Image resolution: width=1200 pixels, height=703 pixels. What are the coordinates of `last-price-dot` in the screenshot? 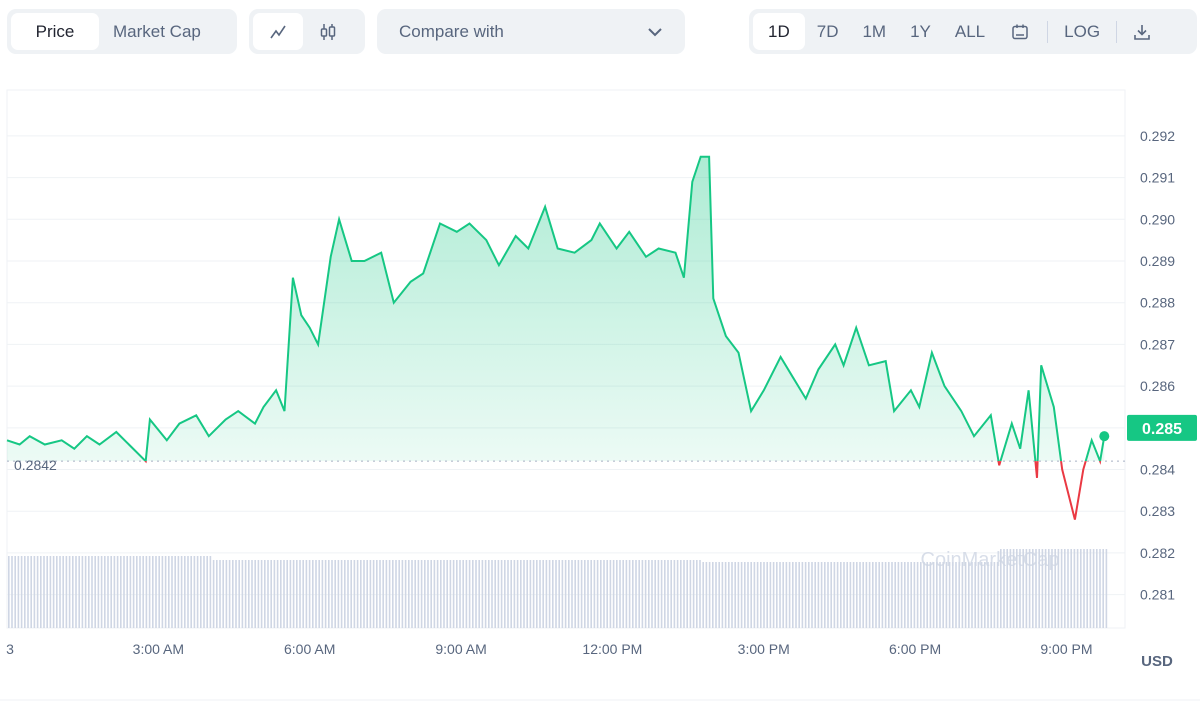 It's located at (1104, 436).